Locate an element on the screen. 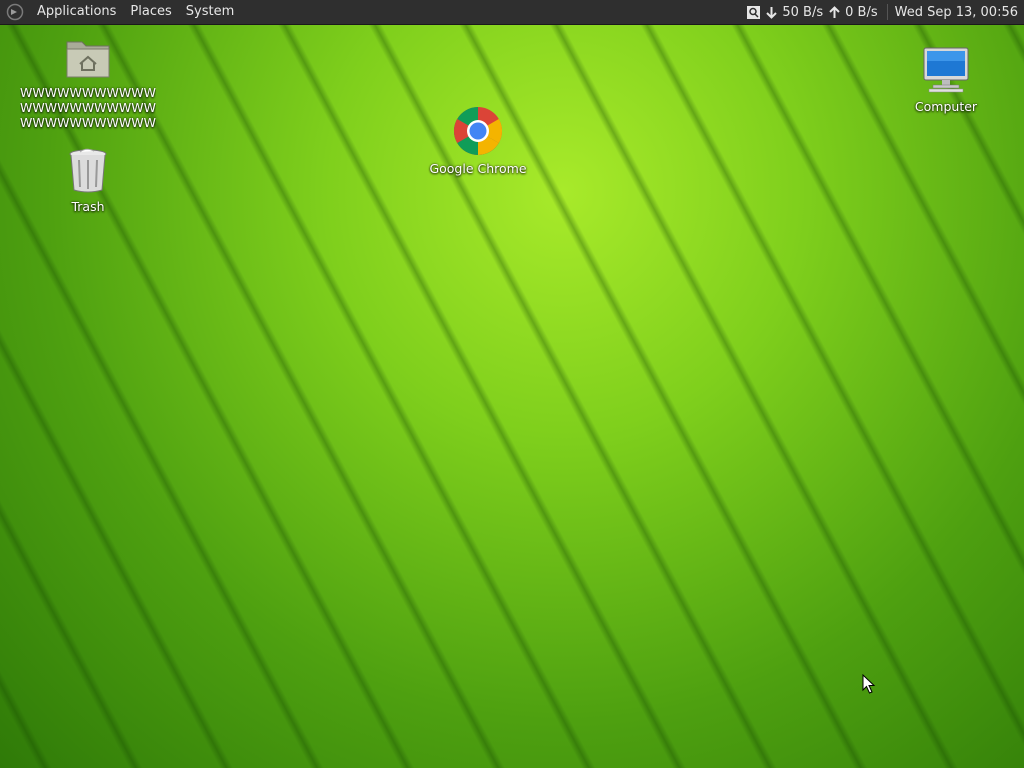 Image resolution: width=1024 pixels, height=768 pixels. desktop-icon-trash: Trash is located at coordinates (88, 180).